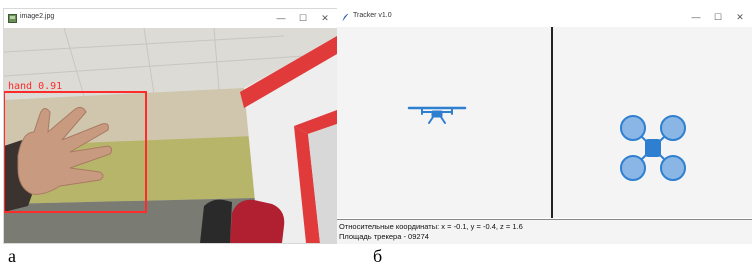  I want to click on figure-caption-a: а, so click(12, 256).